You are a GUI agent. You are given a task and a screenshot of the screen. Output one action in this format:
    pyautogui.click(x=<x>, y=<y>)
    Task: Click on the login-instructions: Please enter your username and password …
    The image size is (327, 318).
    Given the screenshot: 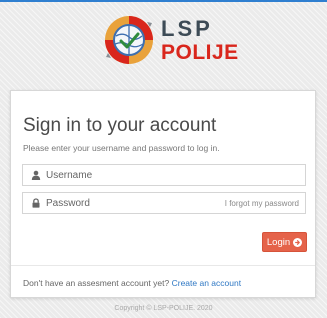 What is the action you would take?
    pyautogui.click(x=121, y=148)
    